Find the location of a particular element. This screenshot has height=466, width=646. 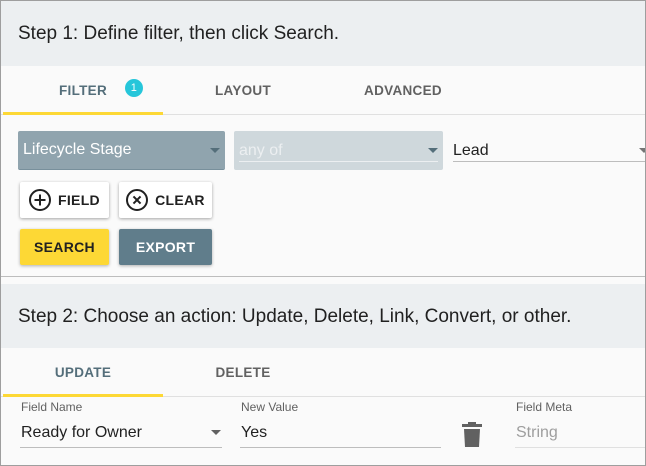

tab-filter: FILTER 1 is located at coordinates (83, 90).